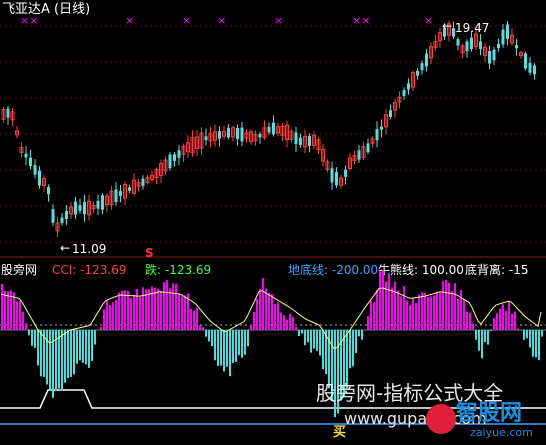 The image size is (546, 445). I want to click on signal-x-mark: ××, so click(361, 20).